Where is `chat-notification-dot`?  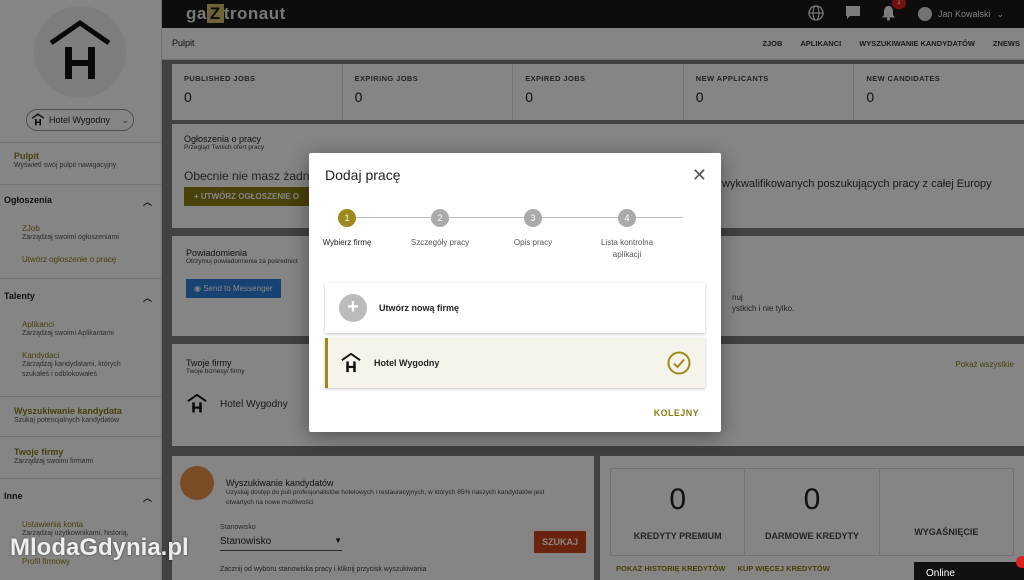 chat-notification-dot is located at coordinates (1020, 562).